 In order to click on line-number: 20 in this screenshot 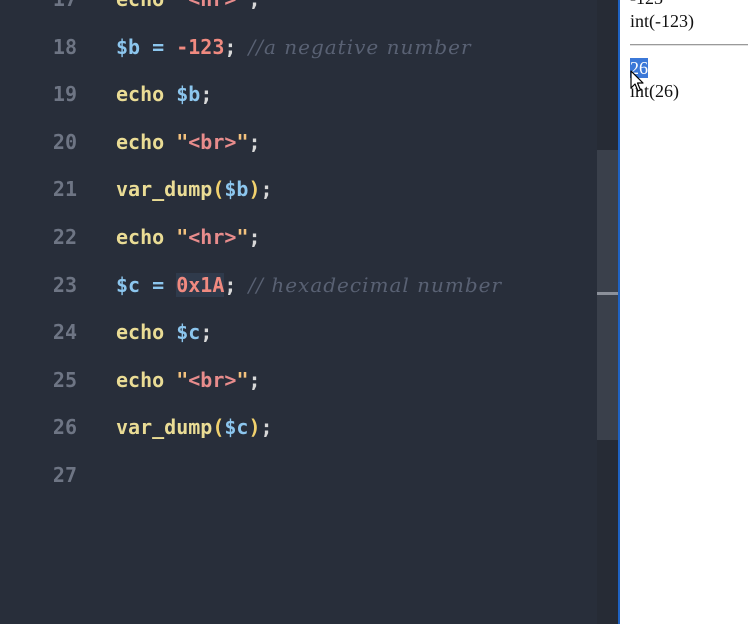, I will do `click(64, 141)`.